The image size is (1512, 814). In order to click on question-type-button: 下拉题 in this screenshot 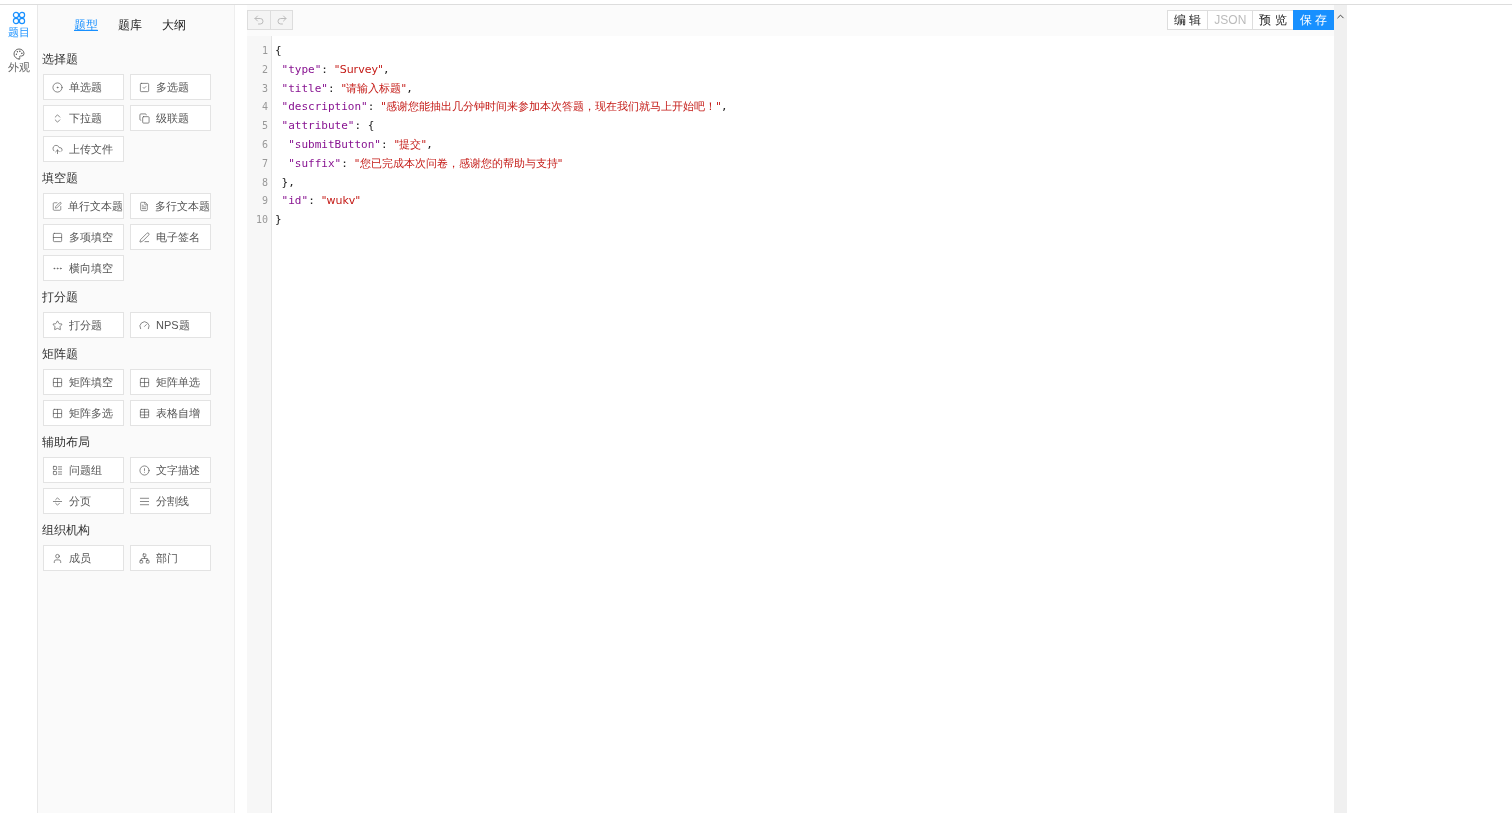, I will do `click(83, 118)`.